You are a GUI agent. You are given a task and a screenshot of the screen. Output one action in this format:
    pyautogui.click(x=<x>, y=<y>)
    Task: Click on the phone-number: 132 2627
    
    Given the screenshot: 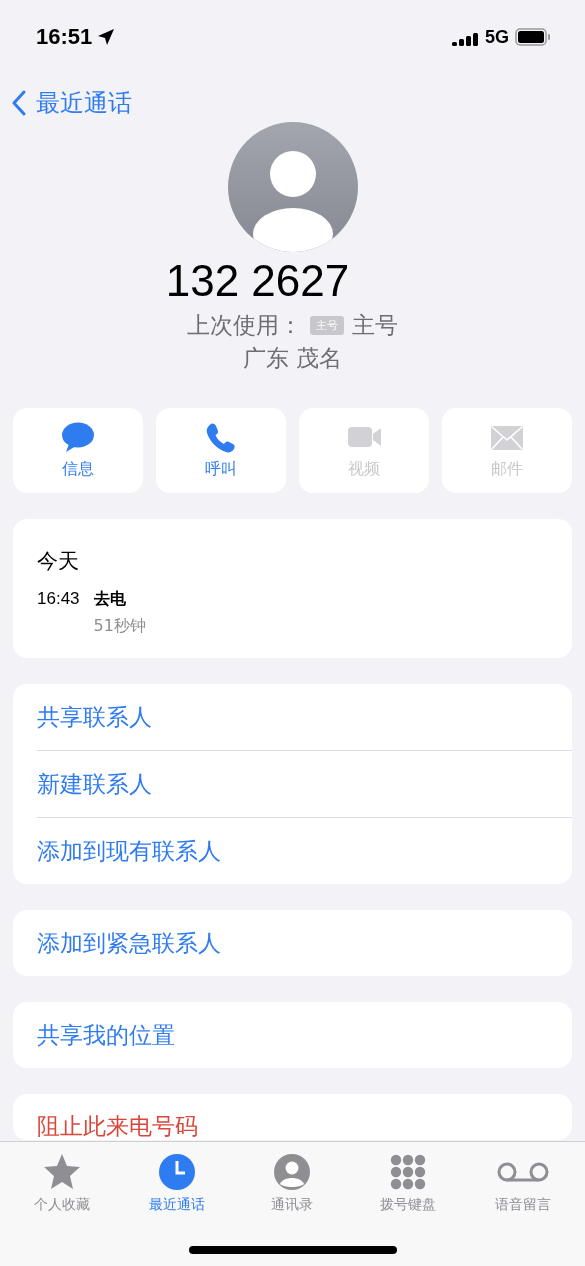 What is the action you would take?
    pyautogui.click(x=257, y=281)
    